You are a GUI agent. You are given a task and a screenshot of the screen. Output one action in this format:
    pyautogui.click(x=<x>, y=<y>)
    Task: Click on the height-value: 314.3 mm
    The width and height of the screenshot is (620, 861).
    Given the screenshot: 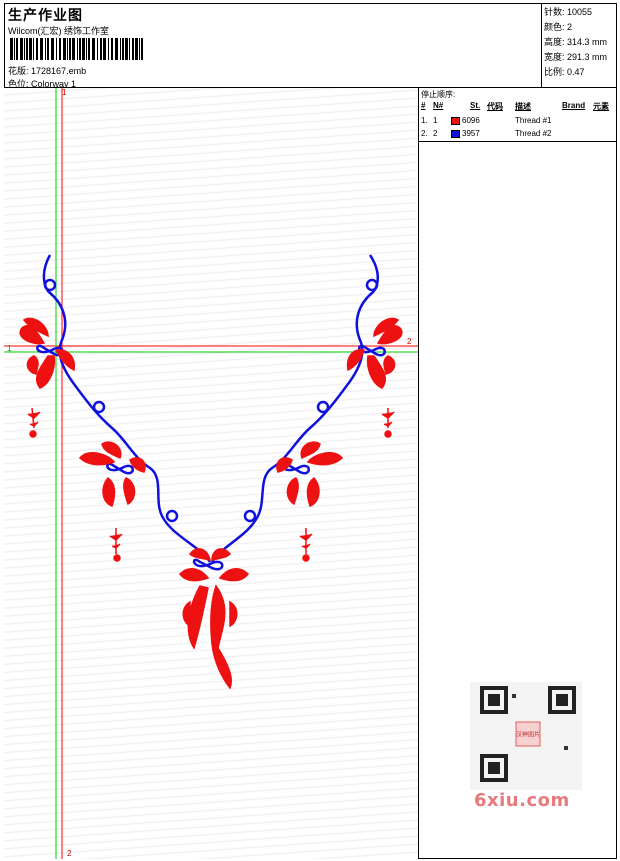 What is the action you would take?
    pyautogui.click(x=587, y=42)
    